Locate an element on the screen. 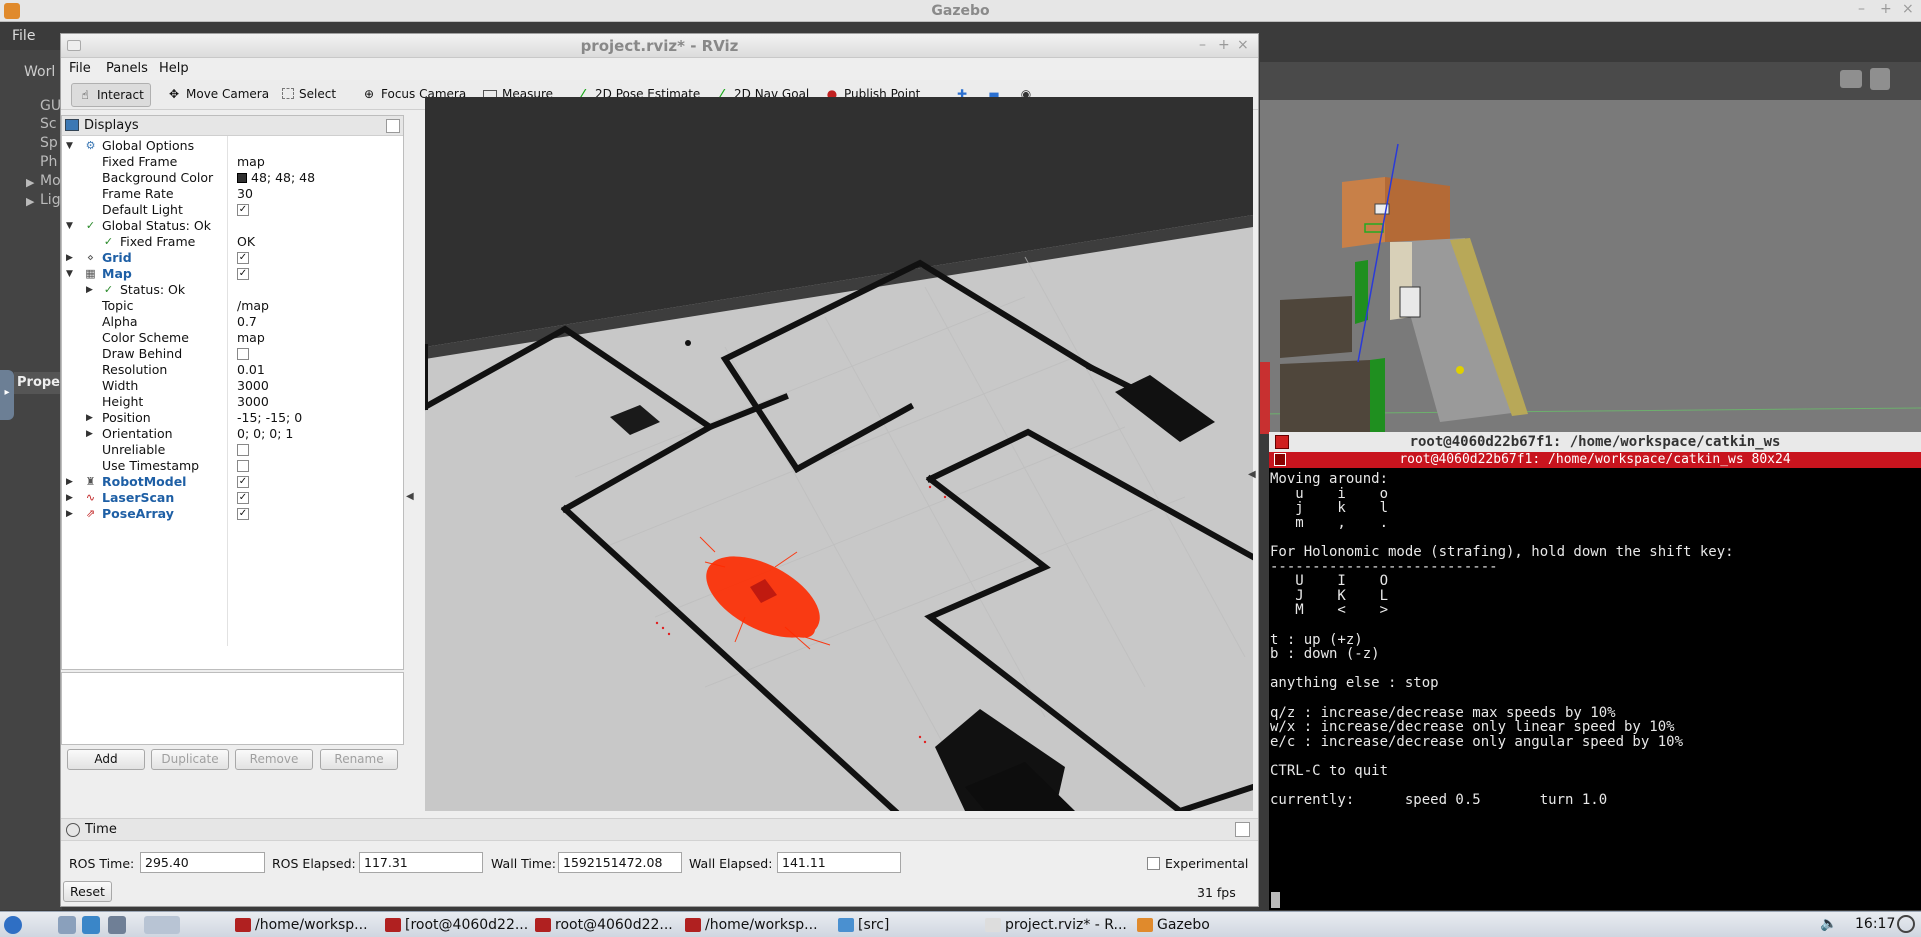  tree-row-position: ▶ Position -15; -15; 0 is located at coordinates (232, 418).